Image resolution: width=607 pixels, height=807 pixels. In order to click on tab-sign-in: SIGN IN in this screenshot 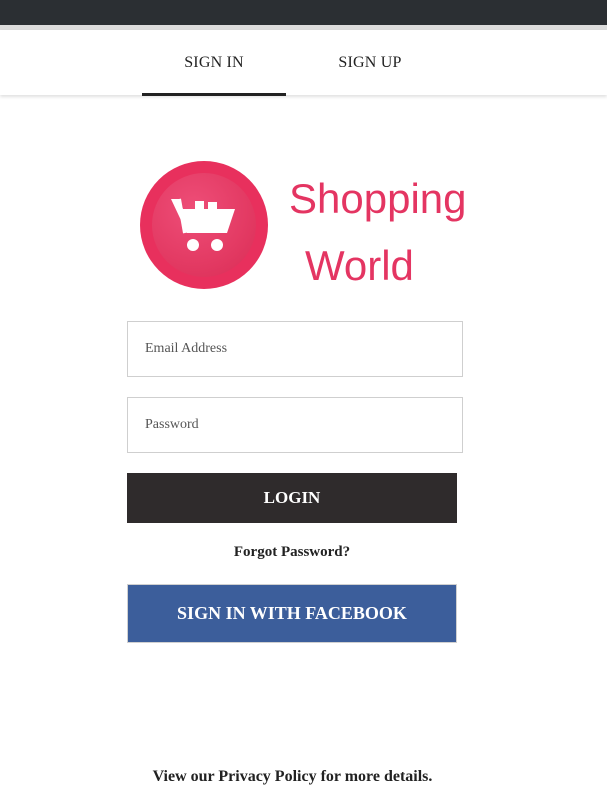, I will do `click(214, 62)`.